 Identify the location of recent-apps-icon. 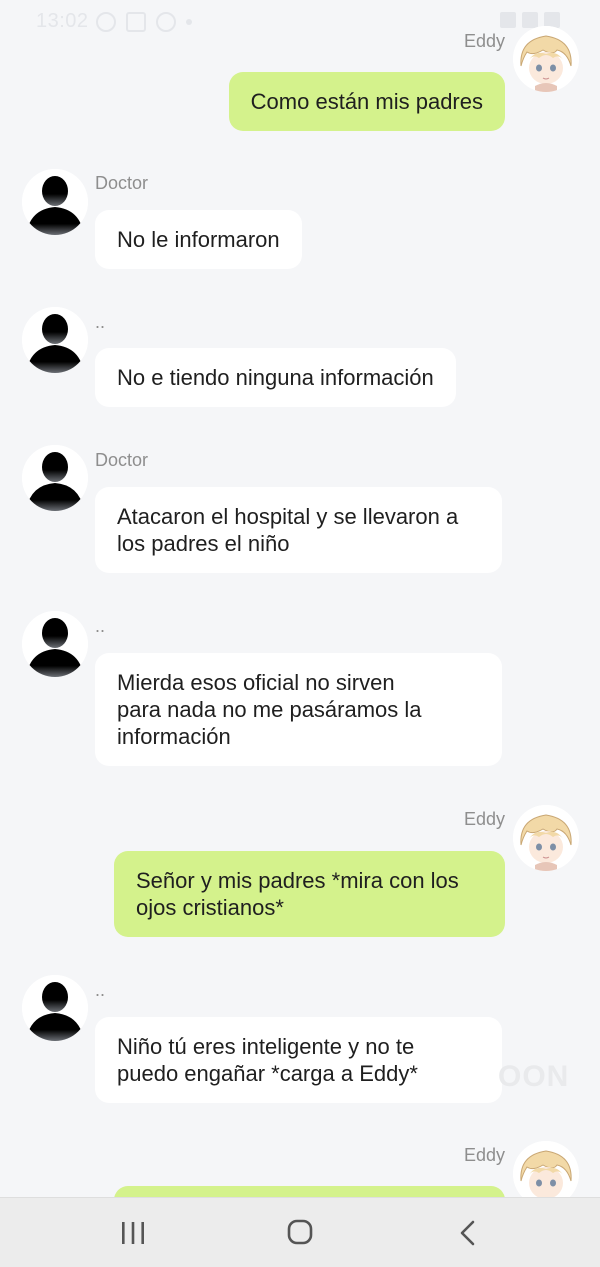
(133, 1233).